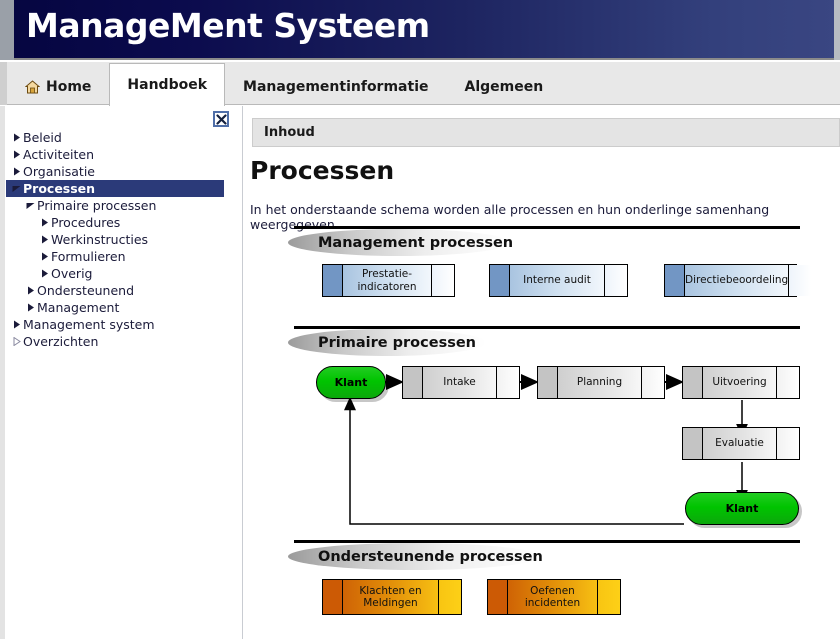  What do you see at coordinates (3, 83) in the screenshot?
I see `tab-bar-left-edge` at bounding box center [3, 83].